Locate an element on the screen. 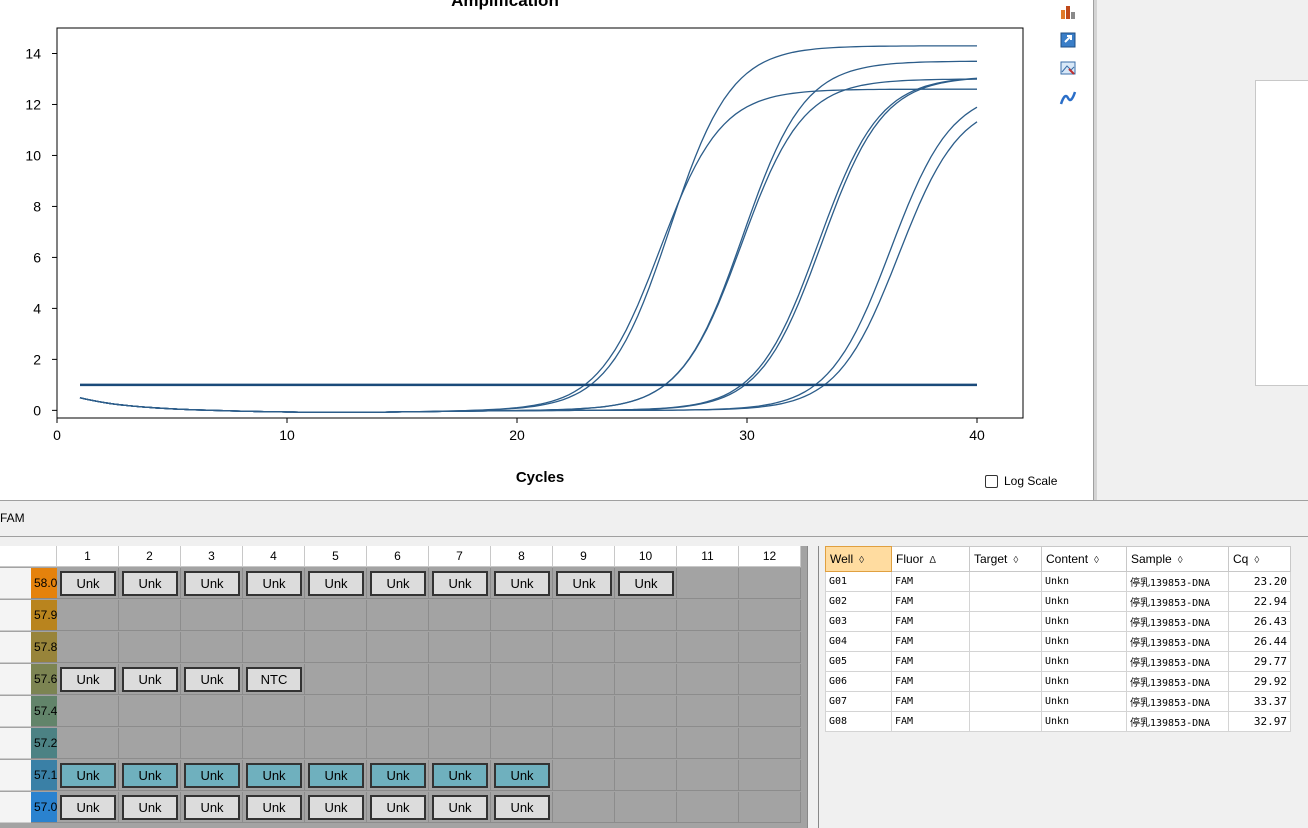 Image resolution: width=1308 pixels, height=828 pixels. chart-type-icon is located at coordinates (1068, 12).